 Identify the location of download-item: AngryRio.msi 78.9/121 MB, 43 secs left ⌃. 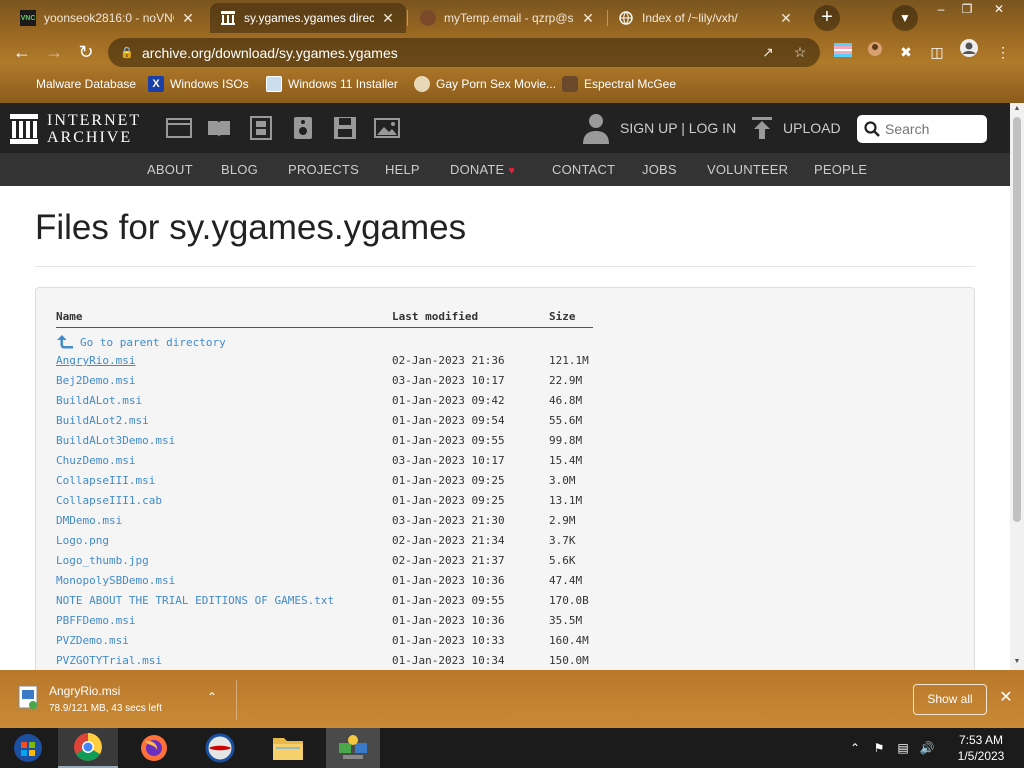
(118, 699).